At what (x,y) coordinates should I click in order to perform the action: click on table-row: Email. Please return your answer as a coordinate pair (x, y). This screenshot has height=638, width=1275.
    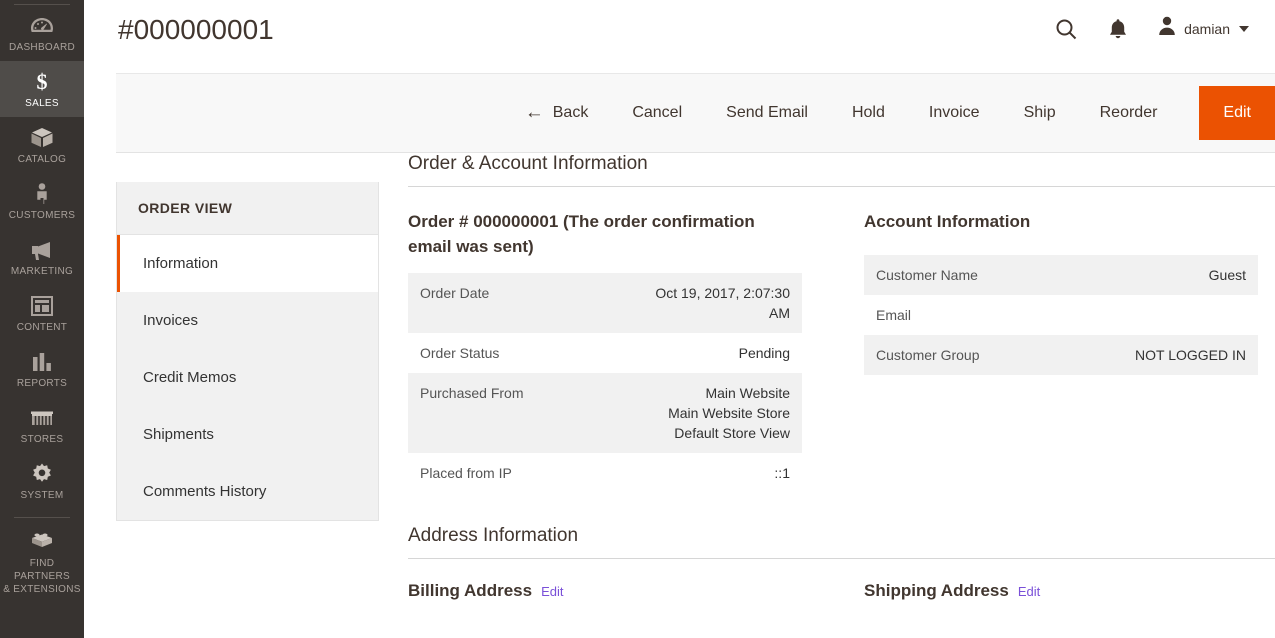
    Looking at the image, I should click on (1061, 315).